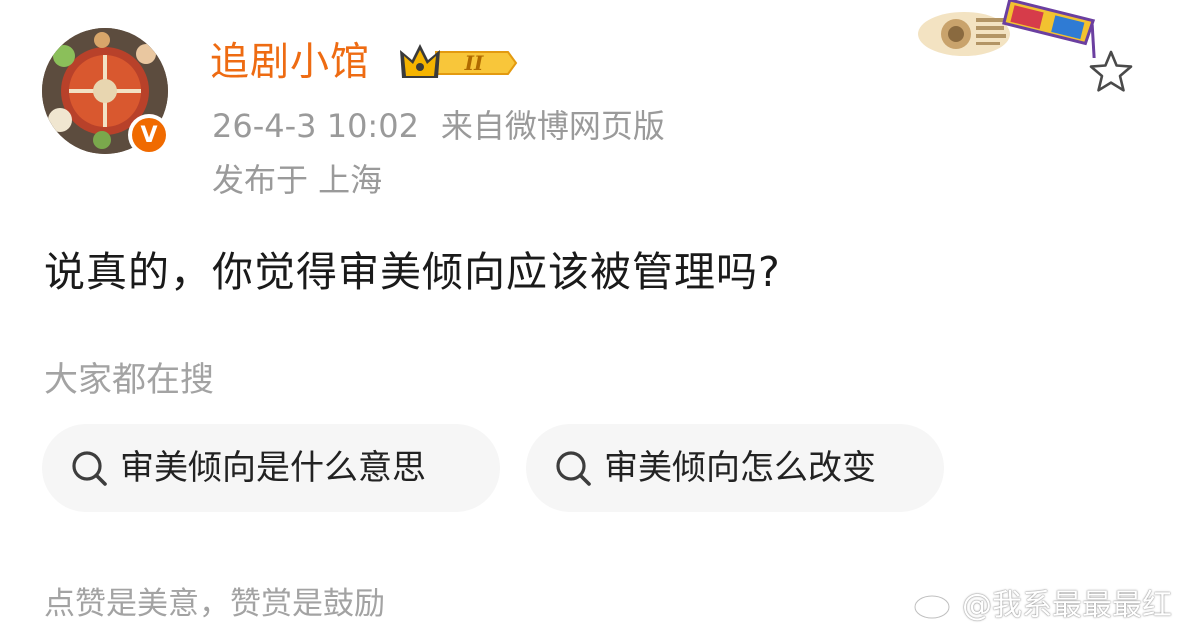  Describe the element at coordinates (106, 92) in the screenshot. I see `avatar-container: V` at that location.